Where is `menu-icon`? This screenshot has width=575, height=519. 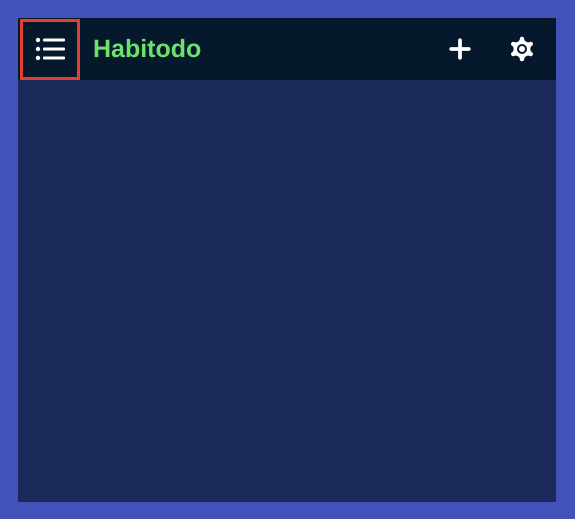
menu-icon is located at coordinates (50, 49).